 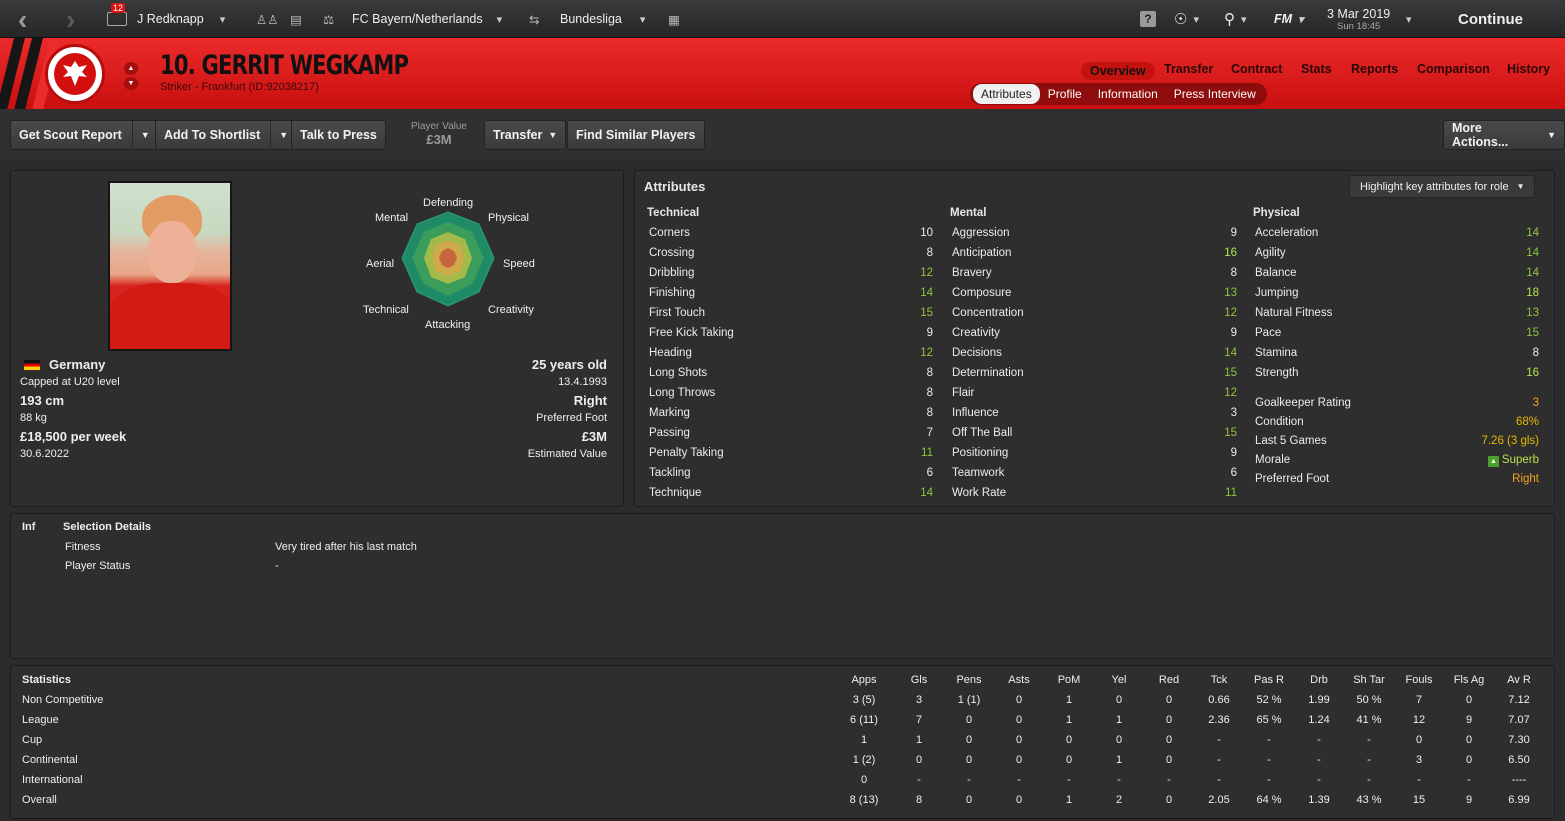 I want to click on stat-column-header: Tck, so click(x=1219, y=680).